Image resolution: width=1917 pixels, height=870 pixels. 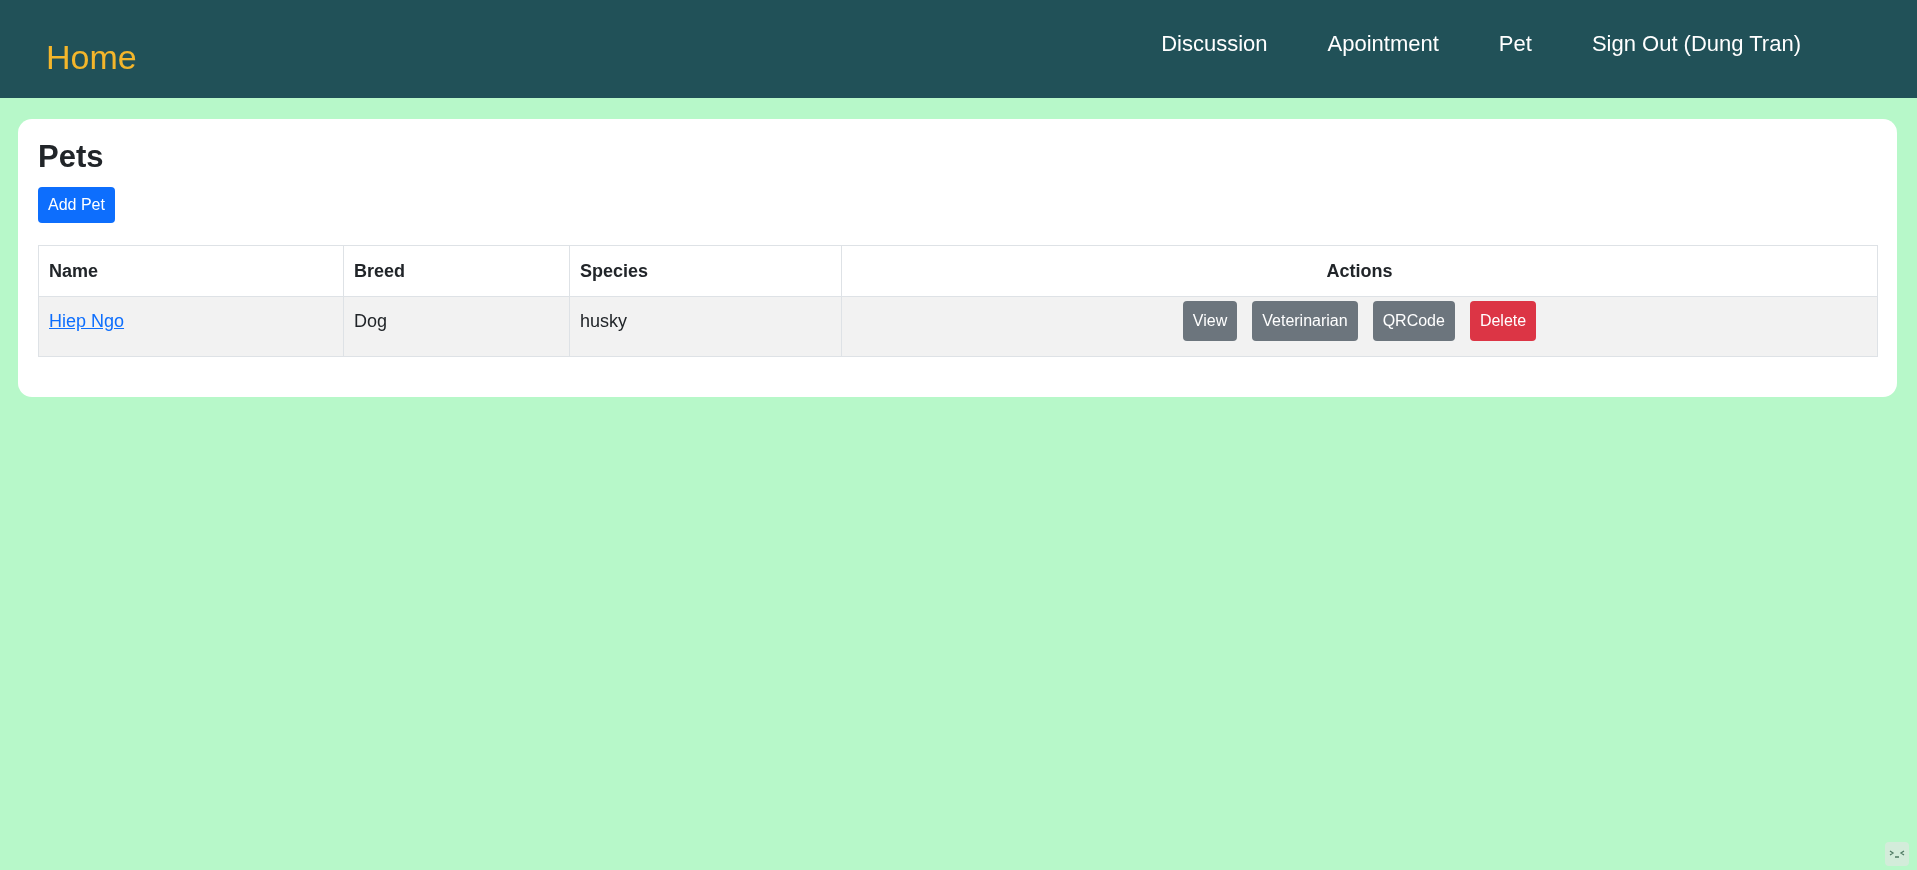 What do you see at coordinates (191, 271) in the screenshot?
I see `column-header: Name` at bounding box center [191, 271].